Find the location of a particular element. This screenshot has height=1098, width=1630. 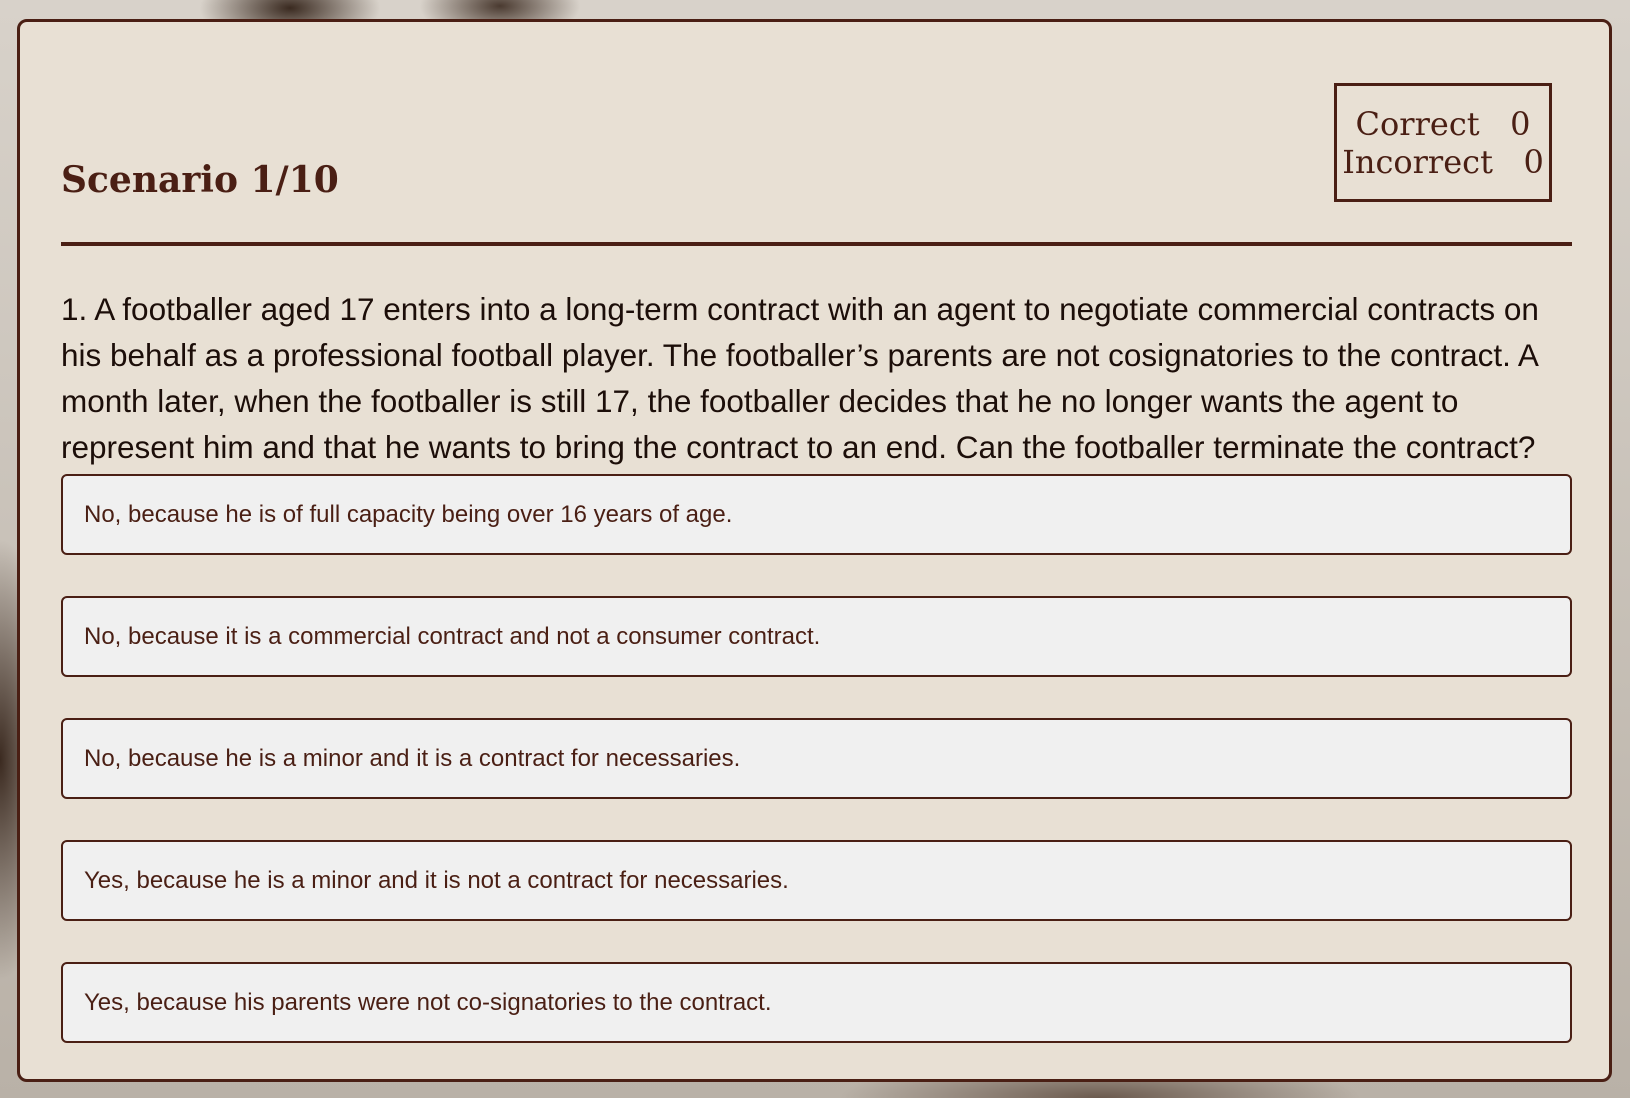

score-box: Correct 0 Incorrect 0 is located at coordinates (1443, 142).